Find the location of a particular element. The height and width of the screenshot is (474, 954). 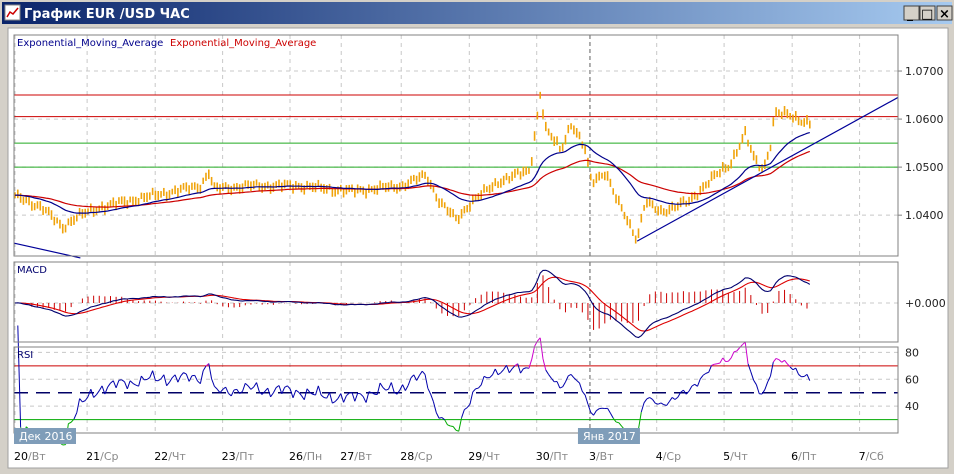

x-tick-label: 5/Чт is located at coordinates (735, 456).